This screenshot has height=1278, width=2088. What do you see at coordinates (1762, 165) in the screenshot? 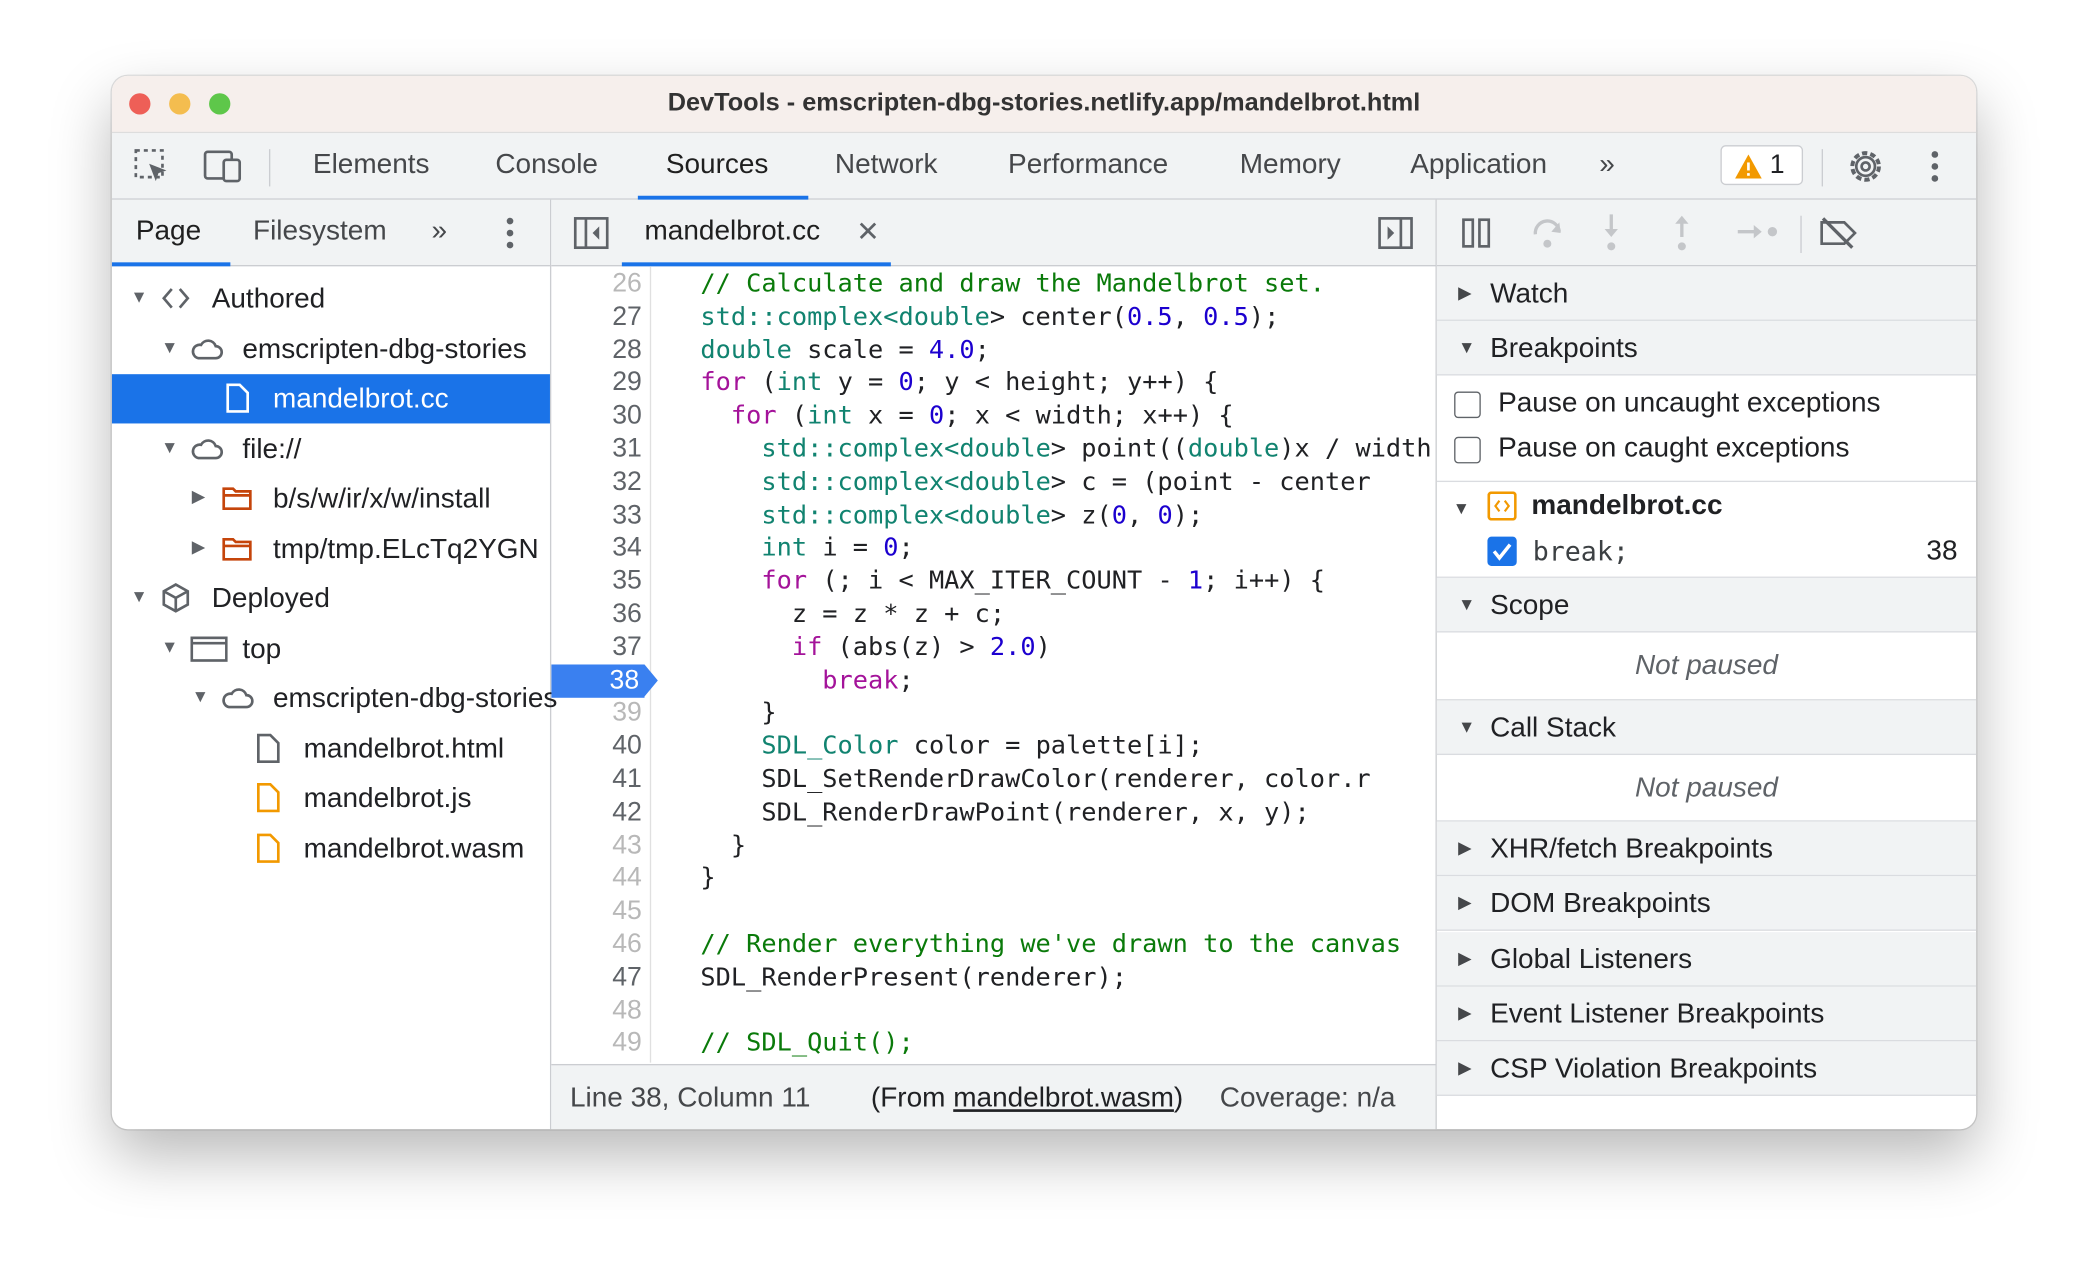
I see `warnings-badge: 1` at bounding box center [1762, 165].